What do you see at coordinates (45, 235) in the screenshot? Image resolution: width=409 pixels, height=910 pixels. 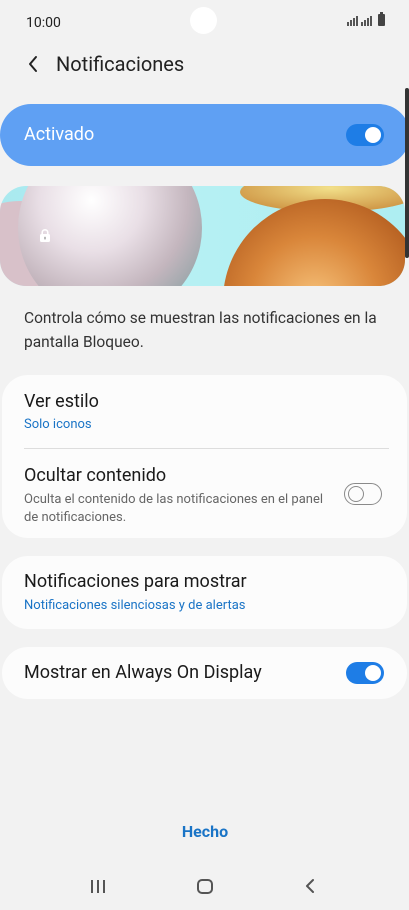 I see `lock-icon` at bounding box center [45, 235].